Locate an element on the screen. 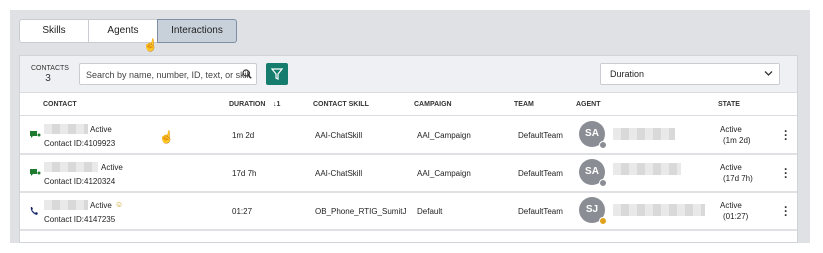  duration: 01:27 is located at coordinates (242, 211).